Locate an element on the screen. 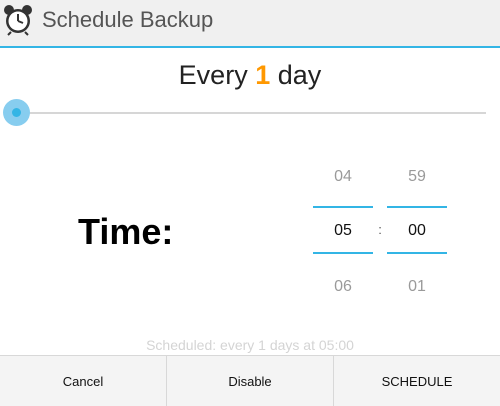 The height and width of the screenshot is (406, 500). hour-prev: 04 is located at coordinates (343, 177).